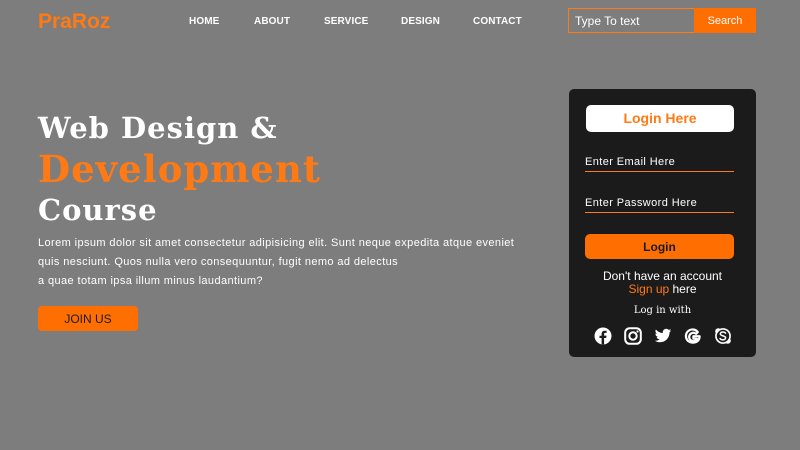  What do you see at coordinates (497, 21) in the screenshot?
I see `nav-item-contact: CONTACT` at bounding box center [497, 21].